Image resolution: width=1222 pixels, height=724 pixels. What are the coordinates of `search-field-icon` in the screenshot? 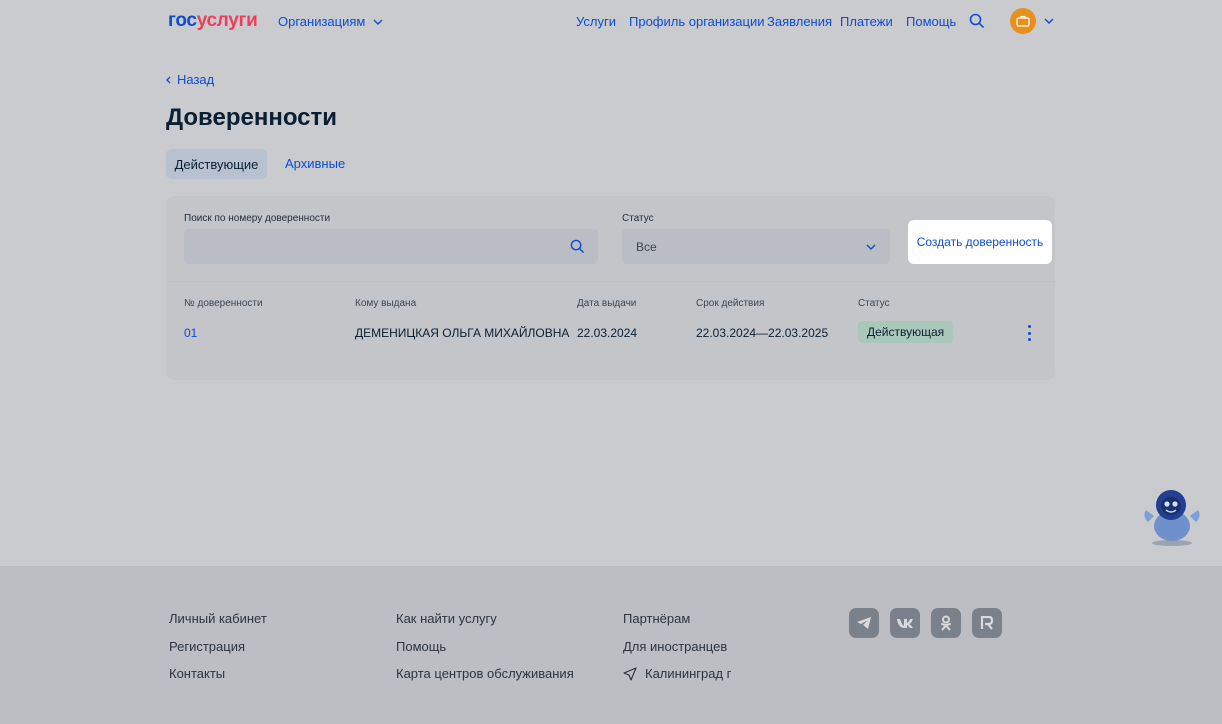 It's located at (577, 246).